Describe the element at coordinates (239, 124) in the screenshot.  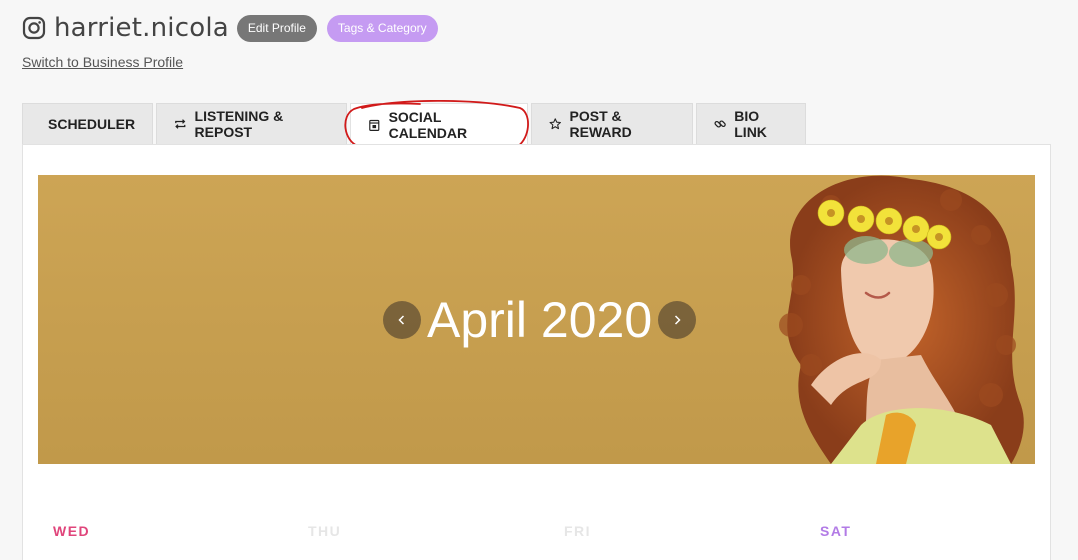
I see `tab-listening-repost-label: LISTENING & REPOST` at that location.